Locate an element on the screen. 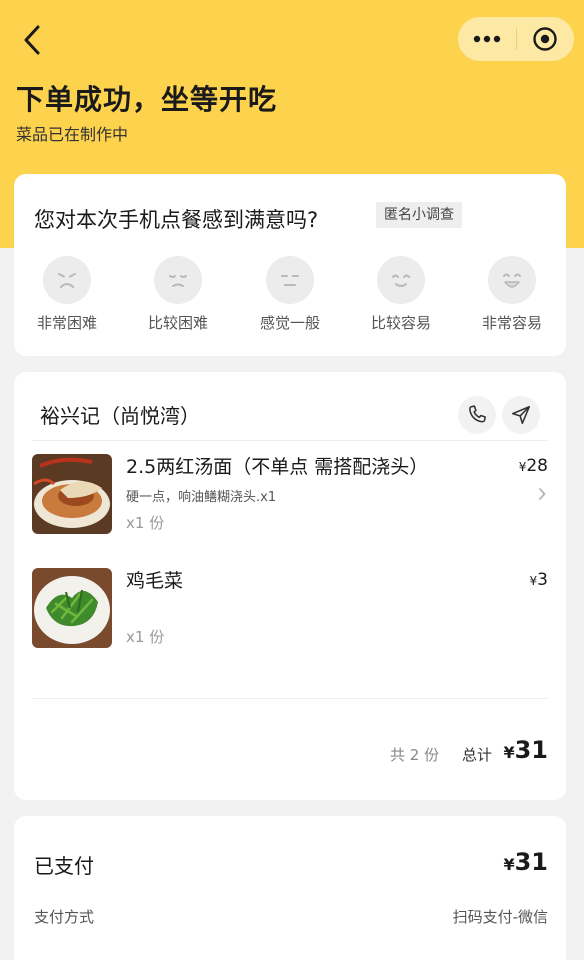  survey-option-very-difficult: 非常困难 is located at coordinates (67, 294).